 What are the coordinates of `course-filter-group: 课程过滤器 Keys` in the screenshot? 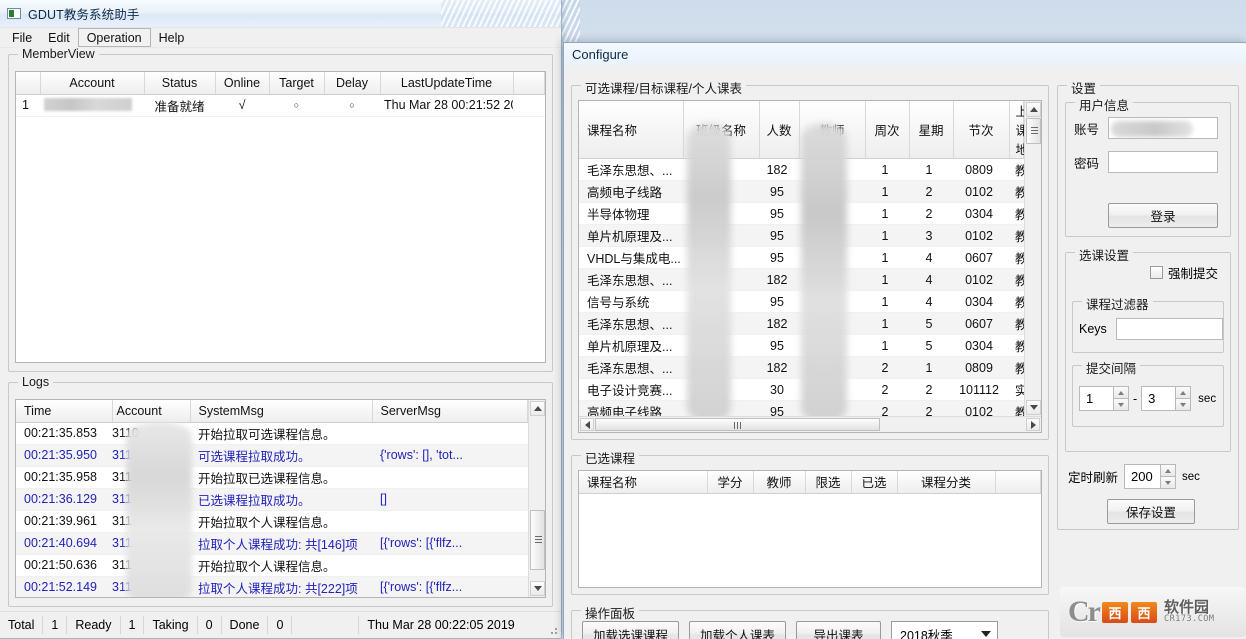 It's located at (1148, 323).